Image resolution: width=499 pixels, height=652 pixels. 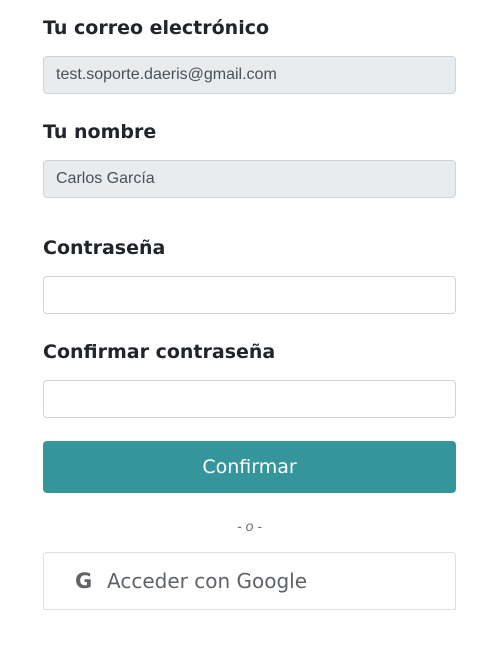 What do you see at coordinates (249, 399) in the screenshot?
I see `confirm-password-field` at bounding box center [249, 399].